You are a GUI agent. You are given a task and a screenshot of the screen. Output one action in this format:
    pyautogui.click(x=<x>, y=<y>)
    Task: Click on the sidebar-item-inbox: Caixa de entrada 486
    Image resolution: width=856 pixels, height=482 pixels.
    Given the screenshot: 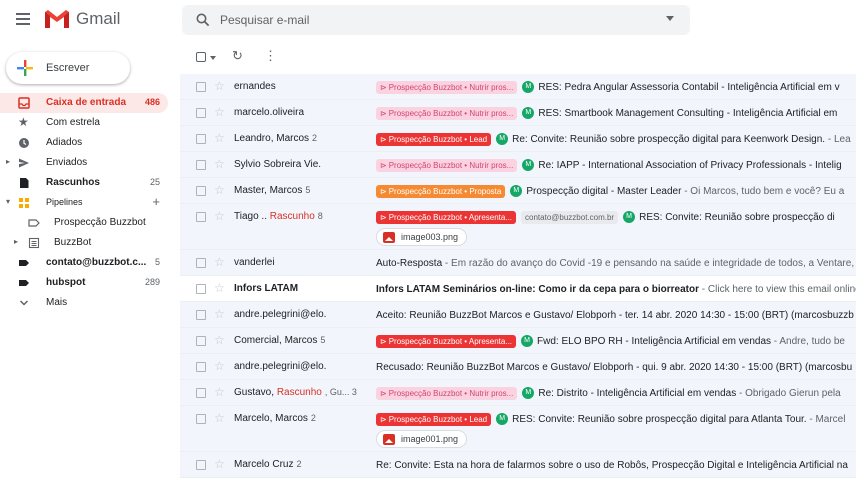 What is the action you would take?
    pyautogui.click(x=84, y=103)
    